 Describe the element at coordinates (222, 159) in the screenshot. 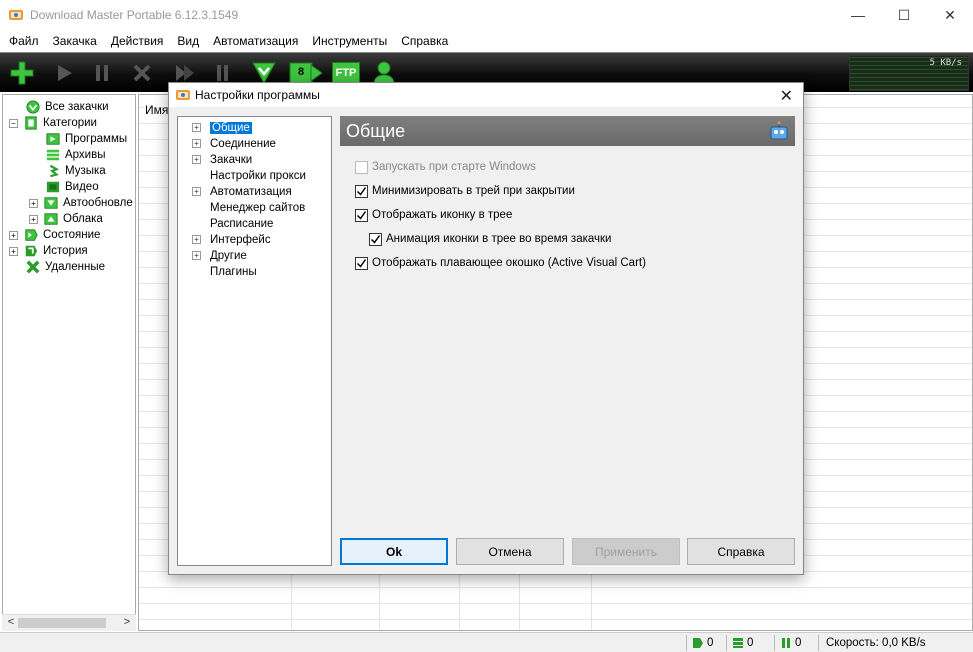

I see `settings-tree-downloads: + Закачки` at that location.